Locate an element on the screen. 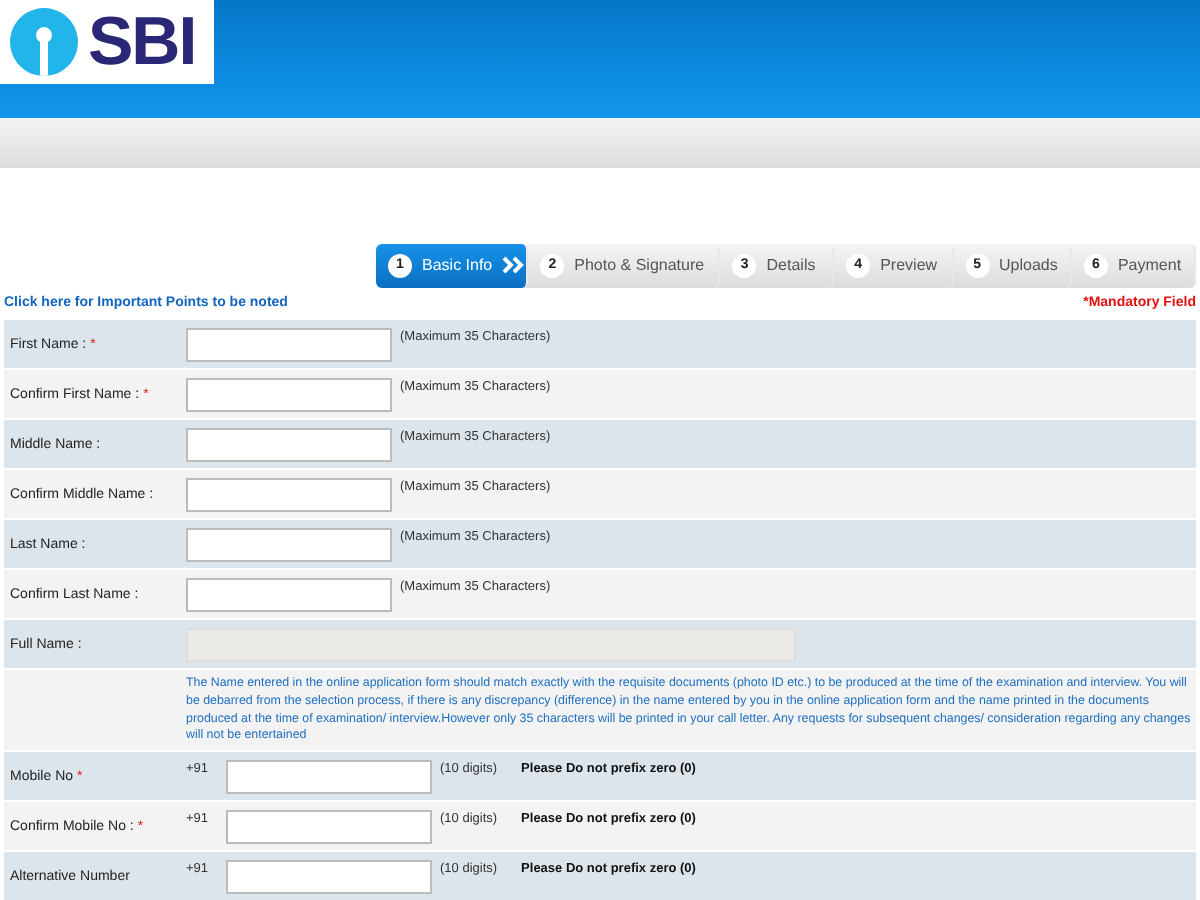 The height and width of the screenshot is (900, 1200). logo-icon is located at coordinates (44, 42).